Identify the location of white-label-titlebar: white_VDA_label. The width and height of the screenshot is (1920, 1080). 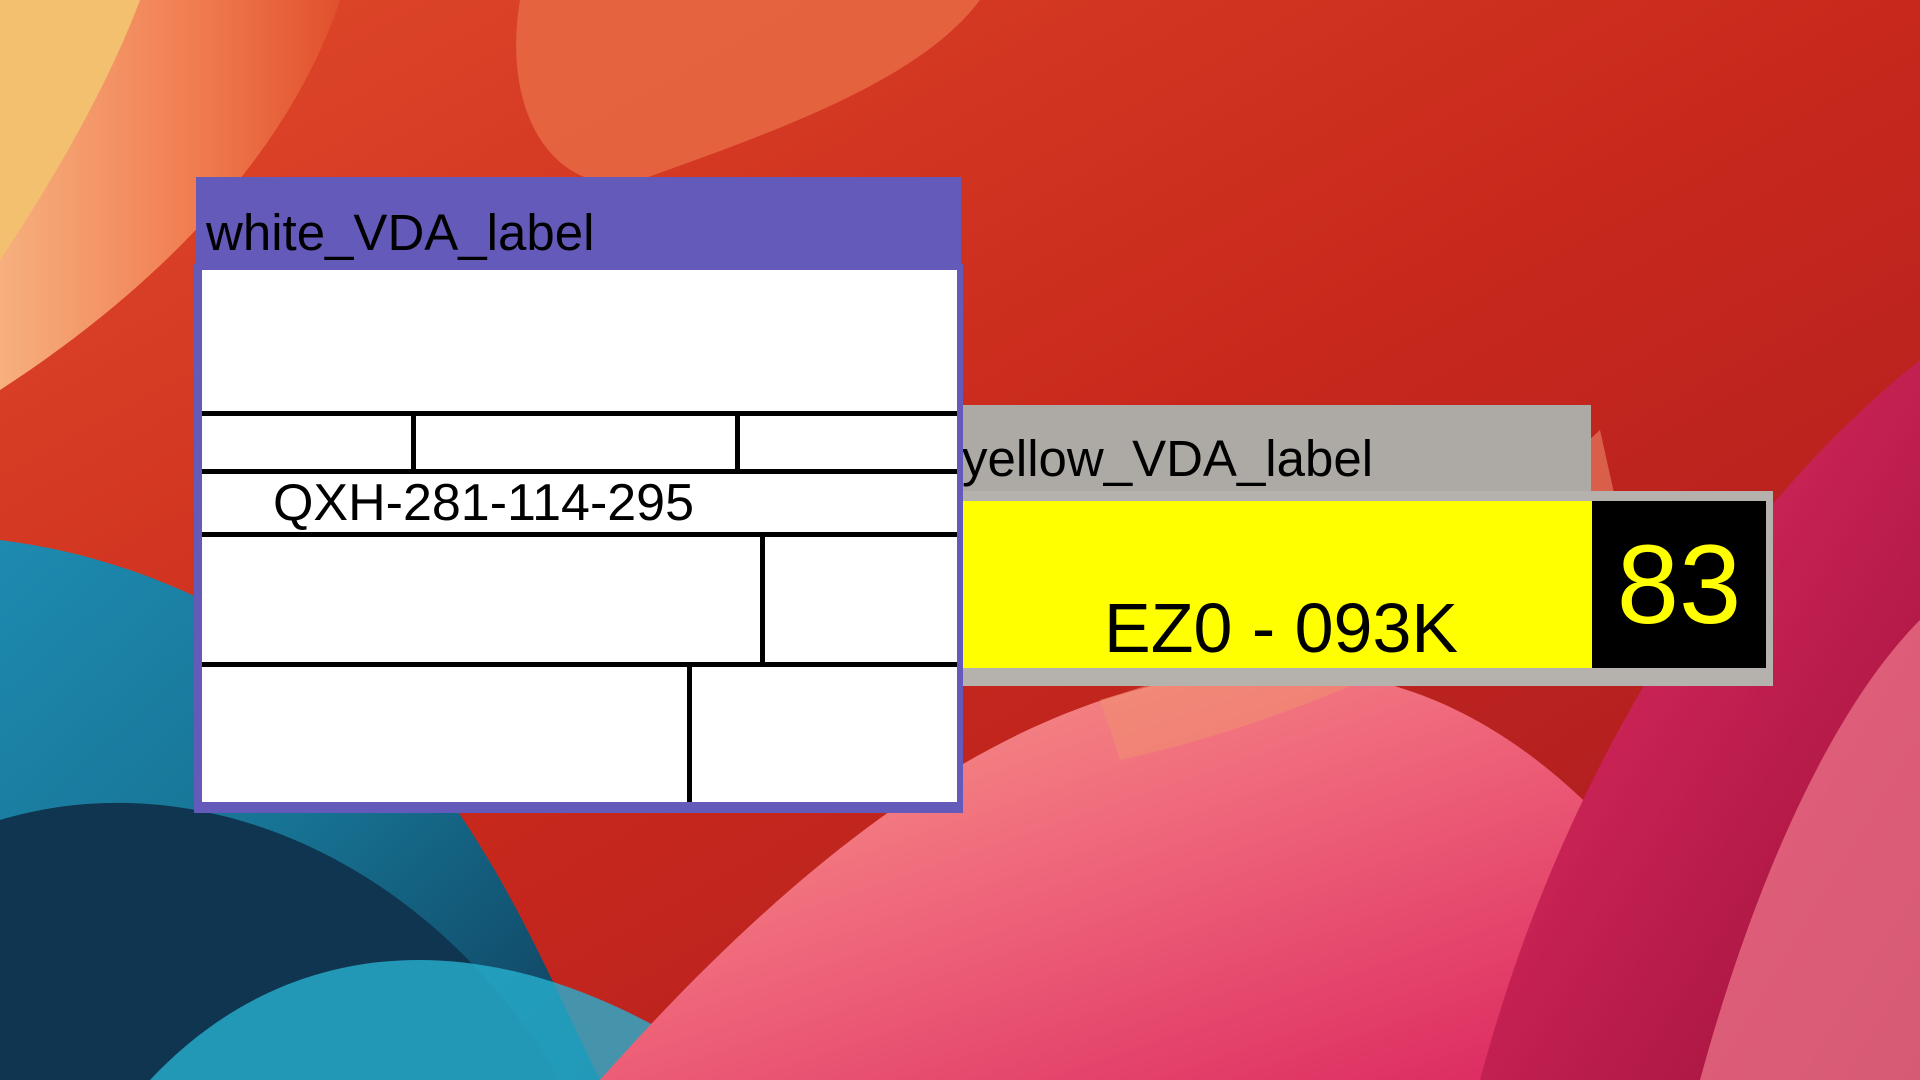
(578, 220).